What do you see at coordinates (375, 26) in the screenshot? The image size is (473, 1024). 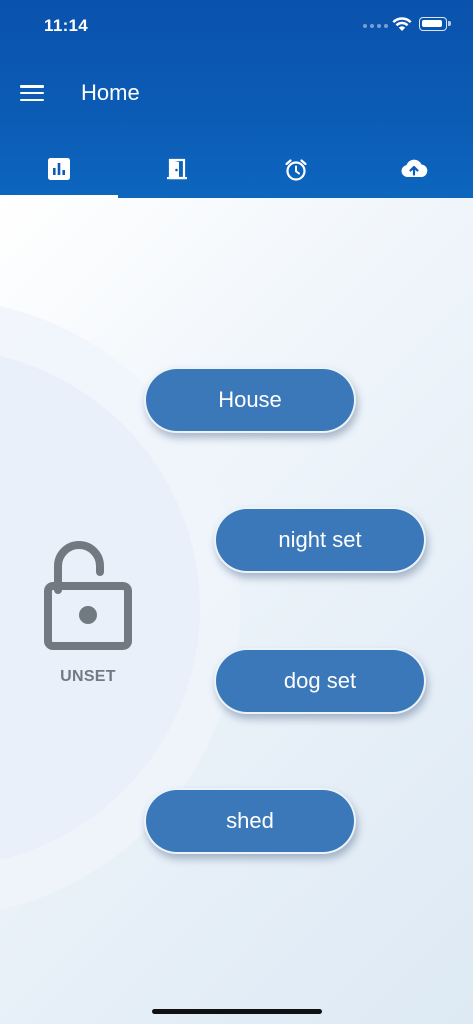 I see `cellular-signal-icon` at bounding box center [375, 26].